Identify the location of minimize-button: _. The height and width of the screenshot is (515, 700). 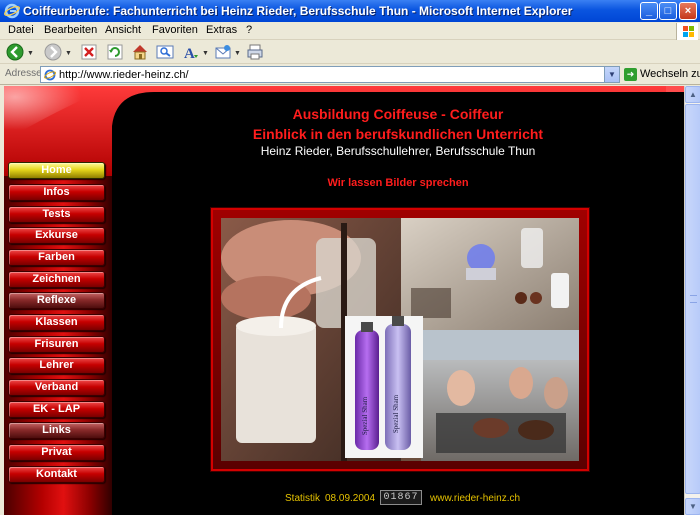
(649, 11).